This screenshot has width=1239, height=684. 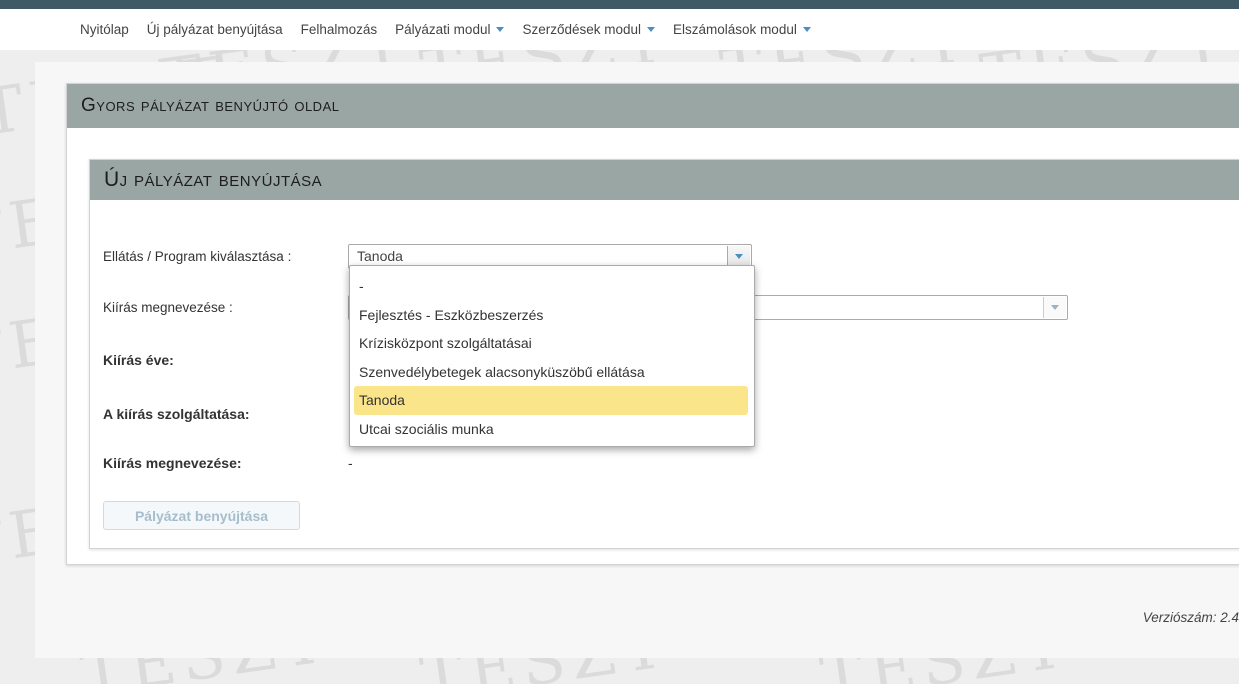 What do you see at coordinates (551, 429) in the screenshot?
I see `dropdown-option: Utcai szociális munka` at bounding box center [551, 429].